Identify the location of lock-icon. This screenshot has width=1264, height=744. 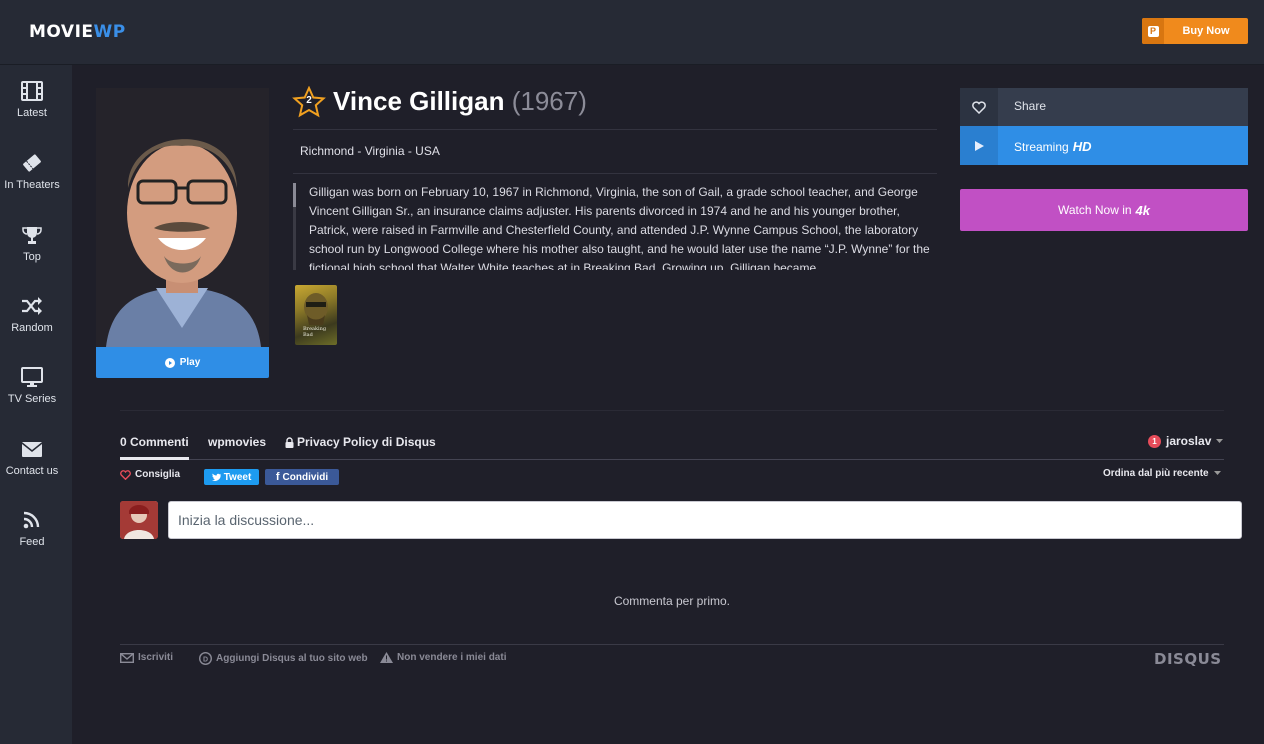
(289, 442).